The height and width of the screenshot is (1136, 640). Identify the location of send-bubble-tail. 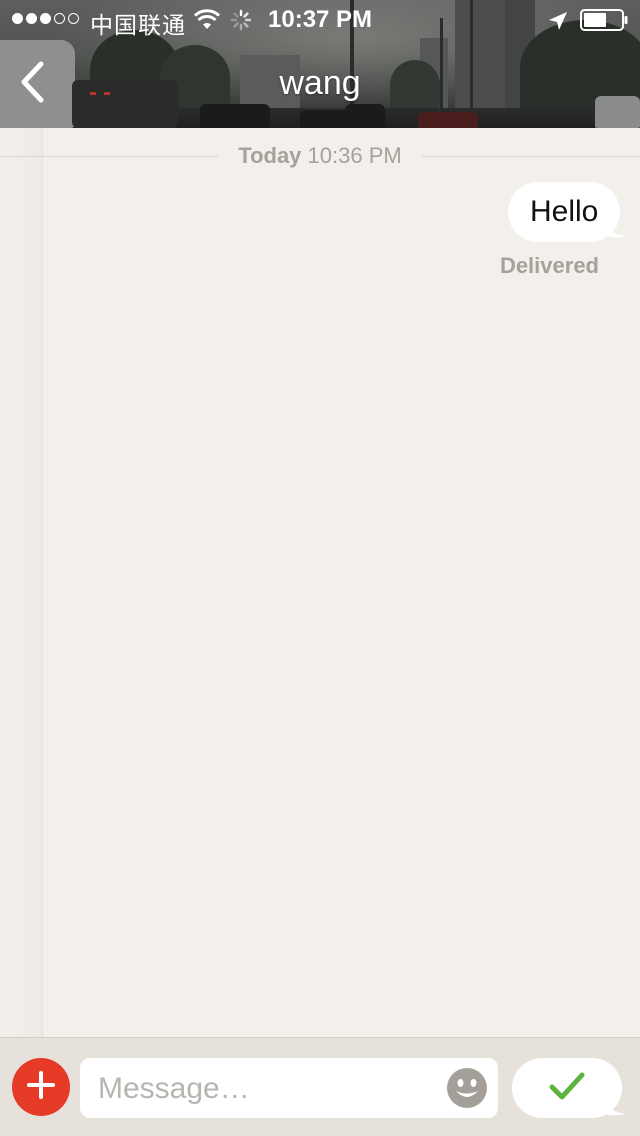
(615, 1111).